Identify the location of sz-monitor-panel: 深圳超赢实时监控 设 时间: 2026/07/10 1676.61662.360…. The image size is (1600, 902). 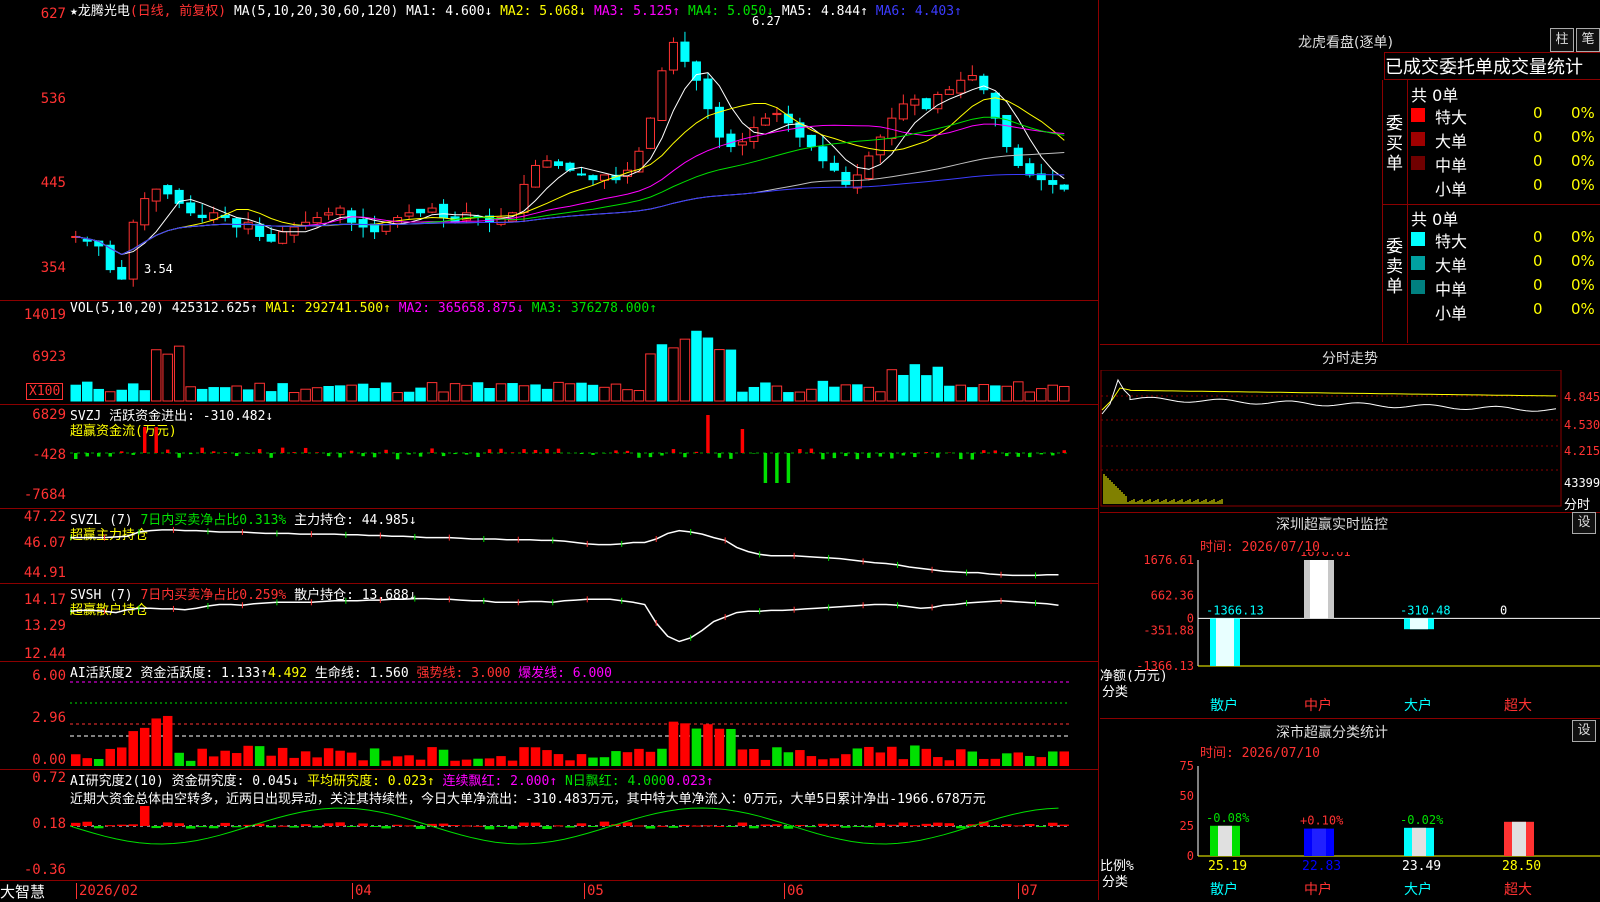
(1350, 615).